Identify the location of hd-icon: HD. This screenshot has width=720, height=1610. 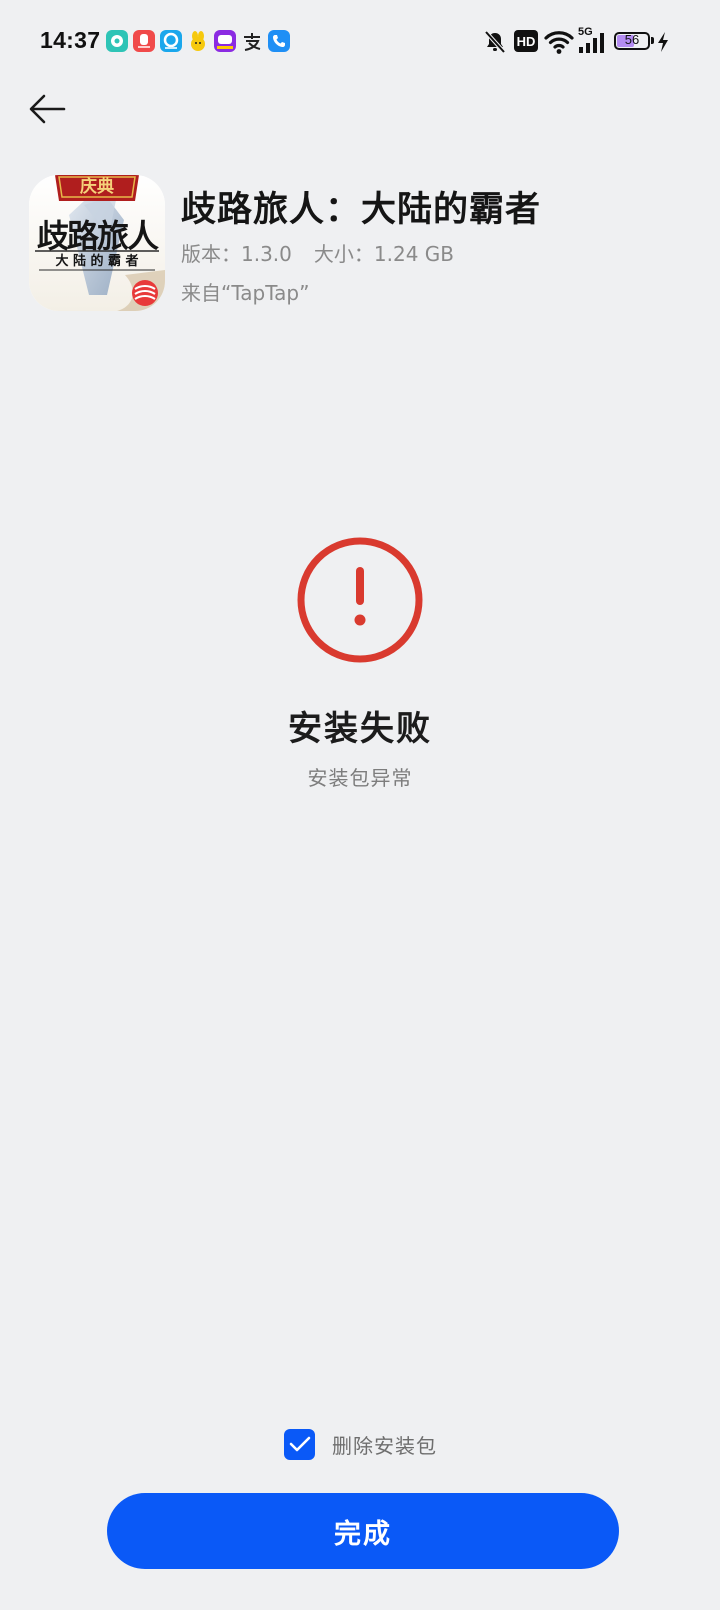
(526, 41).